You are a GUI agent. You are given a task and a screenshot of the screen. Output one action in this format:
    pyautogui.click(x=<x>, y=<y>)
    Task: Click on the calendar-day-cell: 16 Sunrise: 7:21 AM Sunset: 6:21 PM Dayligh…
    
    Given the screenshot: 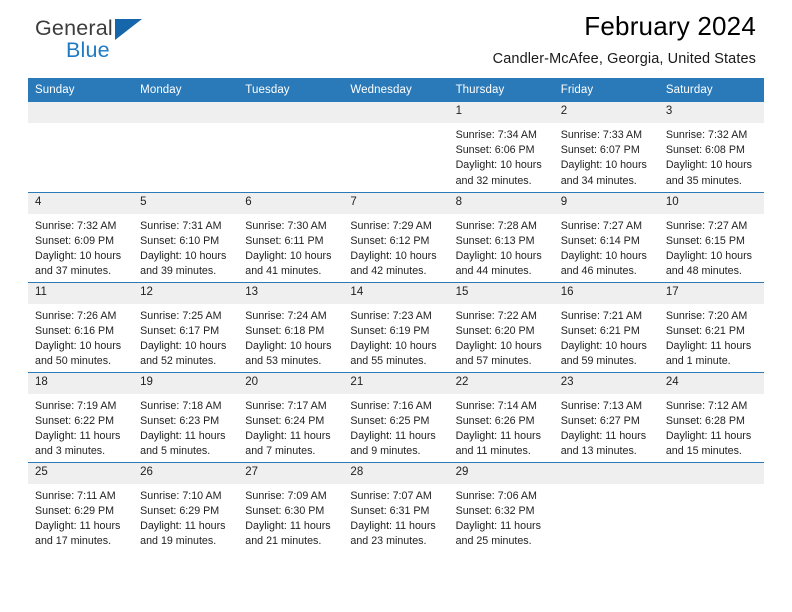 What is the action you would take?
    pyautogui.click(x=606, y=326)
    